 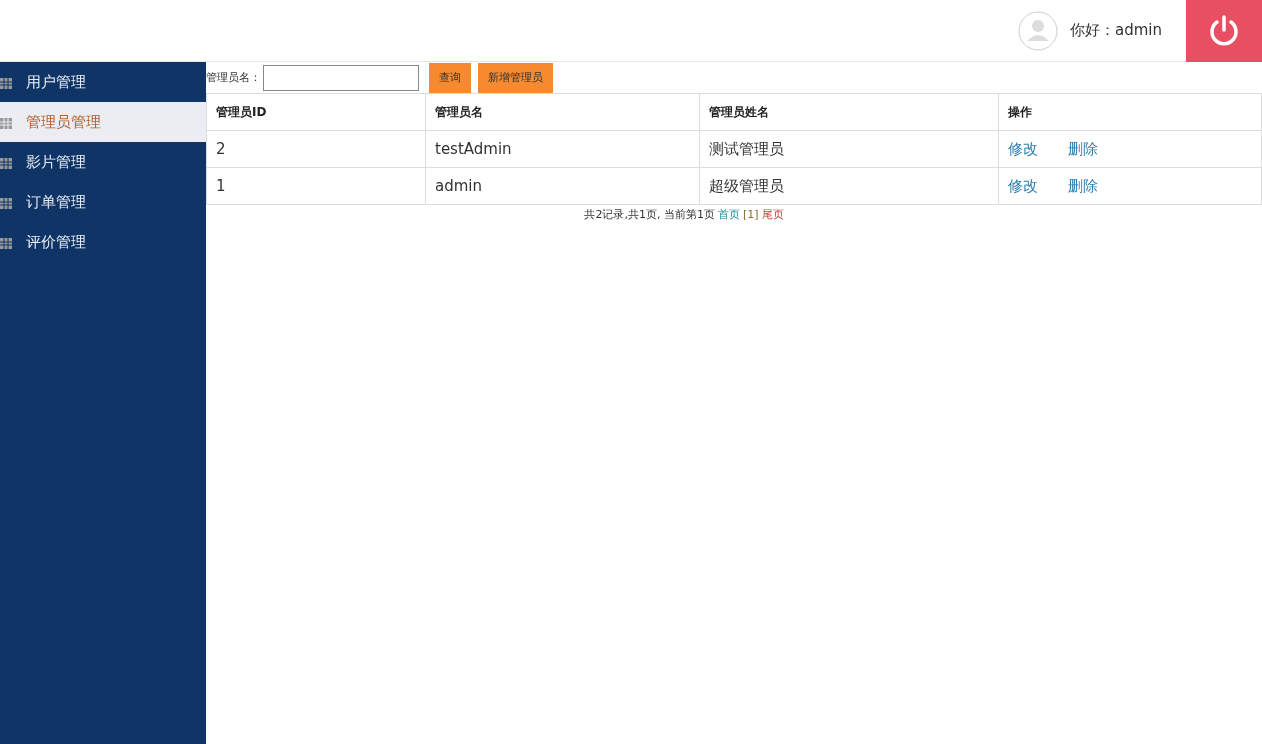 What do you see at coordinates (750, 214) in the screenshot?
I see `page-number-link: [1]` at bounding box center [750, 214].